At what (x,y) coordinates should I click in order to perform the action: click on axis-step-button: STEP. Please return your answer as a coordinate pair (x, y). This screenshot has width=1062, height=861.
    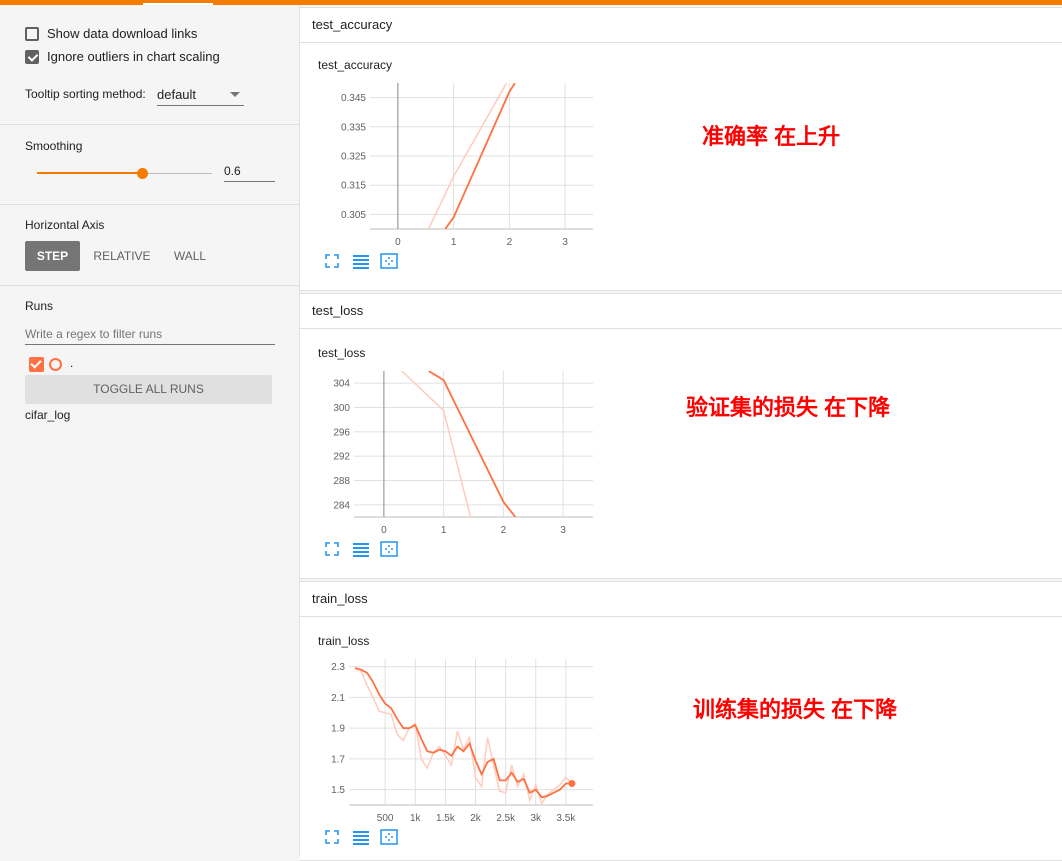
    Looking at the image, I should click on (52, 256).